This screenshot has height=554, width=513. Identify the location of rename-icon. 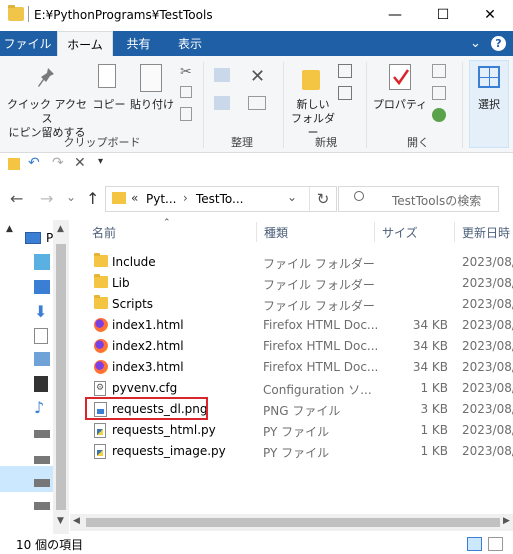
(257, 103).